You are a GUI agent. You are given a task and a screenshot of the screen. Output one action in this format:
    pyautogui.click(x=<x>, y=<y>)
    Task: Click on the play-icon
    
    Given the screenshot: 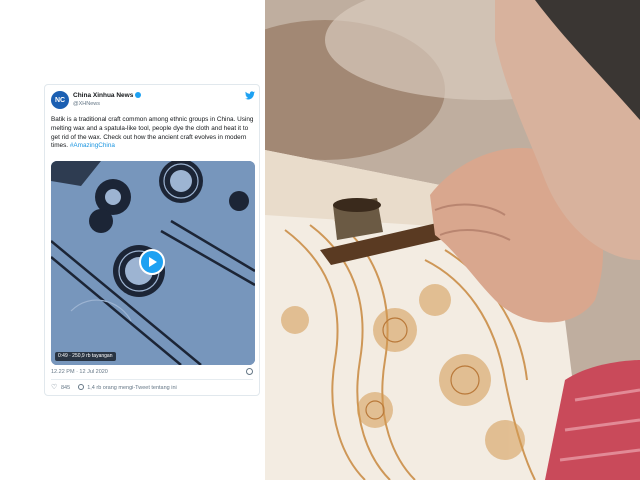 What is the action you would take?
    pyautogui.click(x=153, y=262)
    